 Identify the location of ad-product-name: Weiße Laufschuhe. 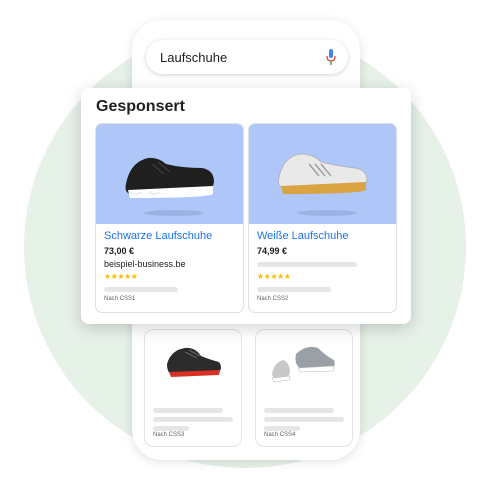
(303, 236).